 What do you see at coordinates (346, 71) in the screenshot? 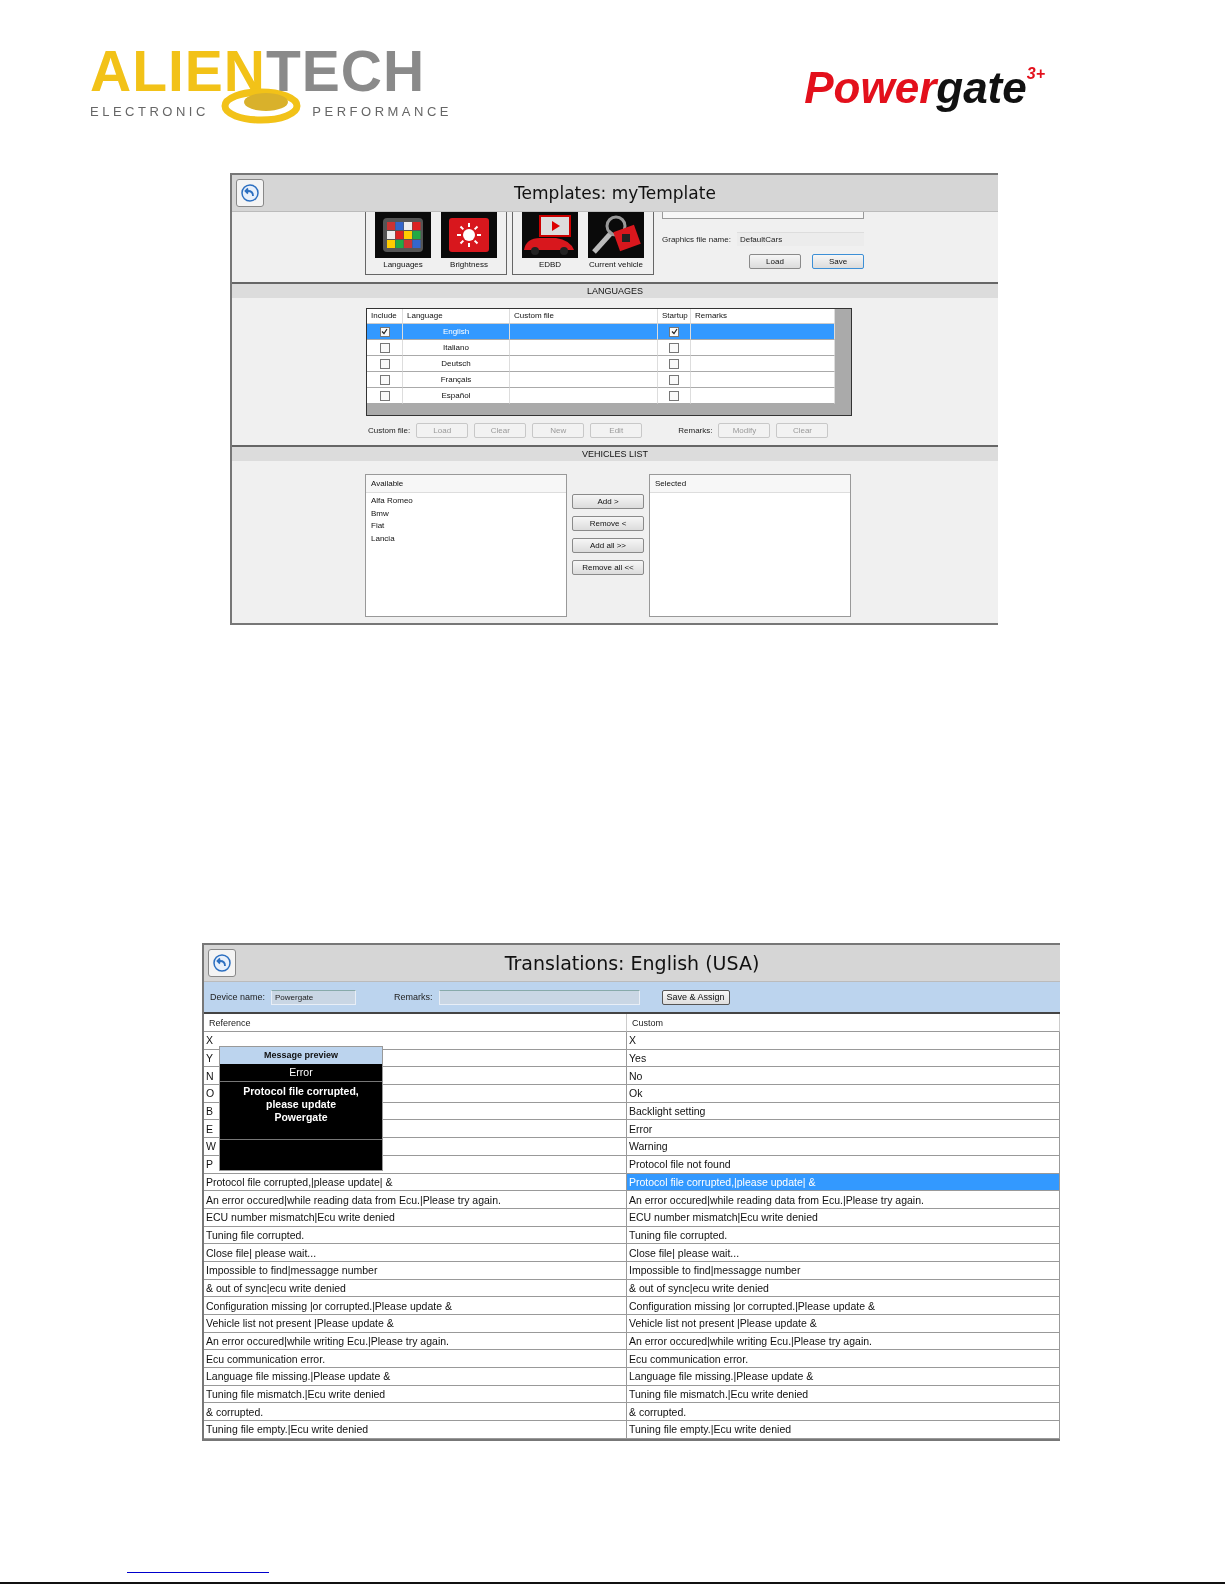
I see `brand-logo-text: TECH` at bounding box center [346, 71].